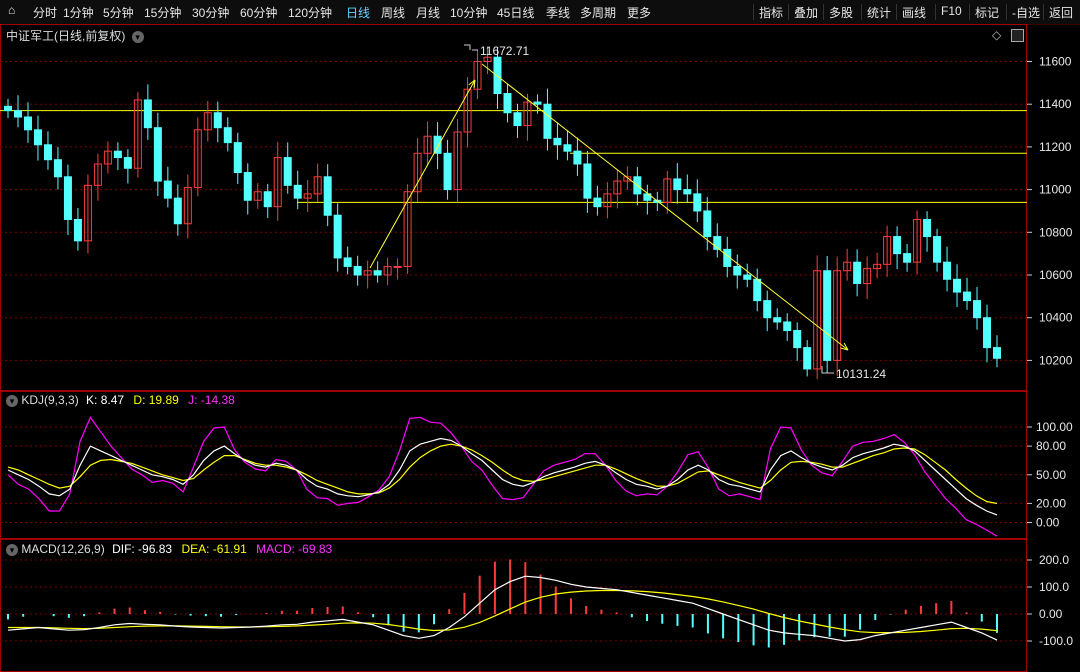  What do you see at coordinates (1056, 318) in the screenshot?
I see `price-tick-label: 10400` at bounding box center [1056, 318].